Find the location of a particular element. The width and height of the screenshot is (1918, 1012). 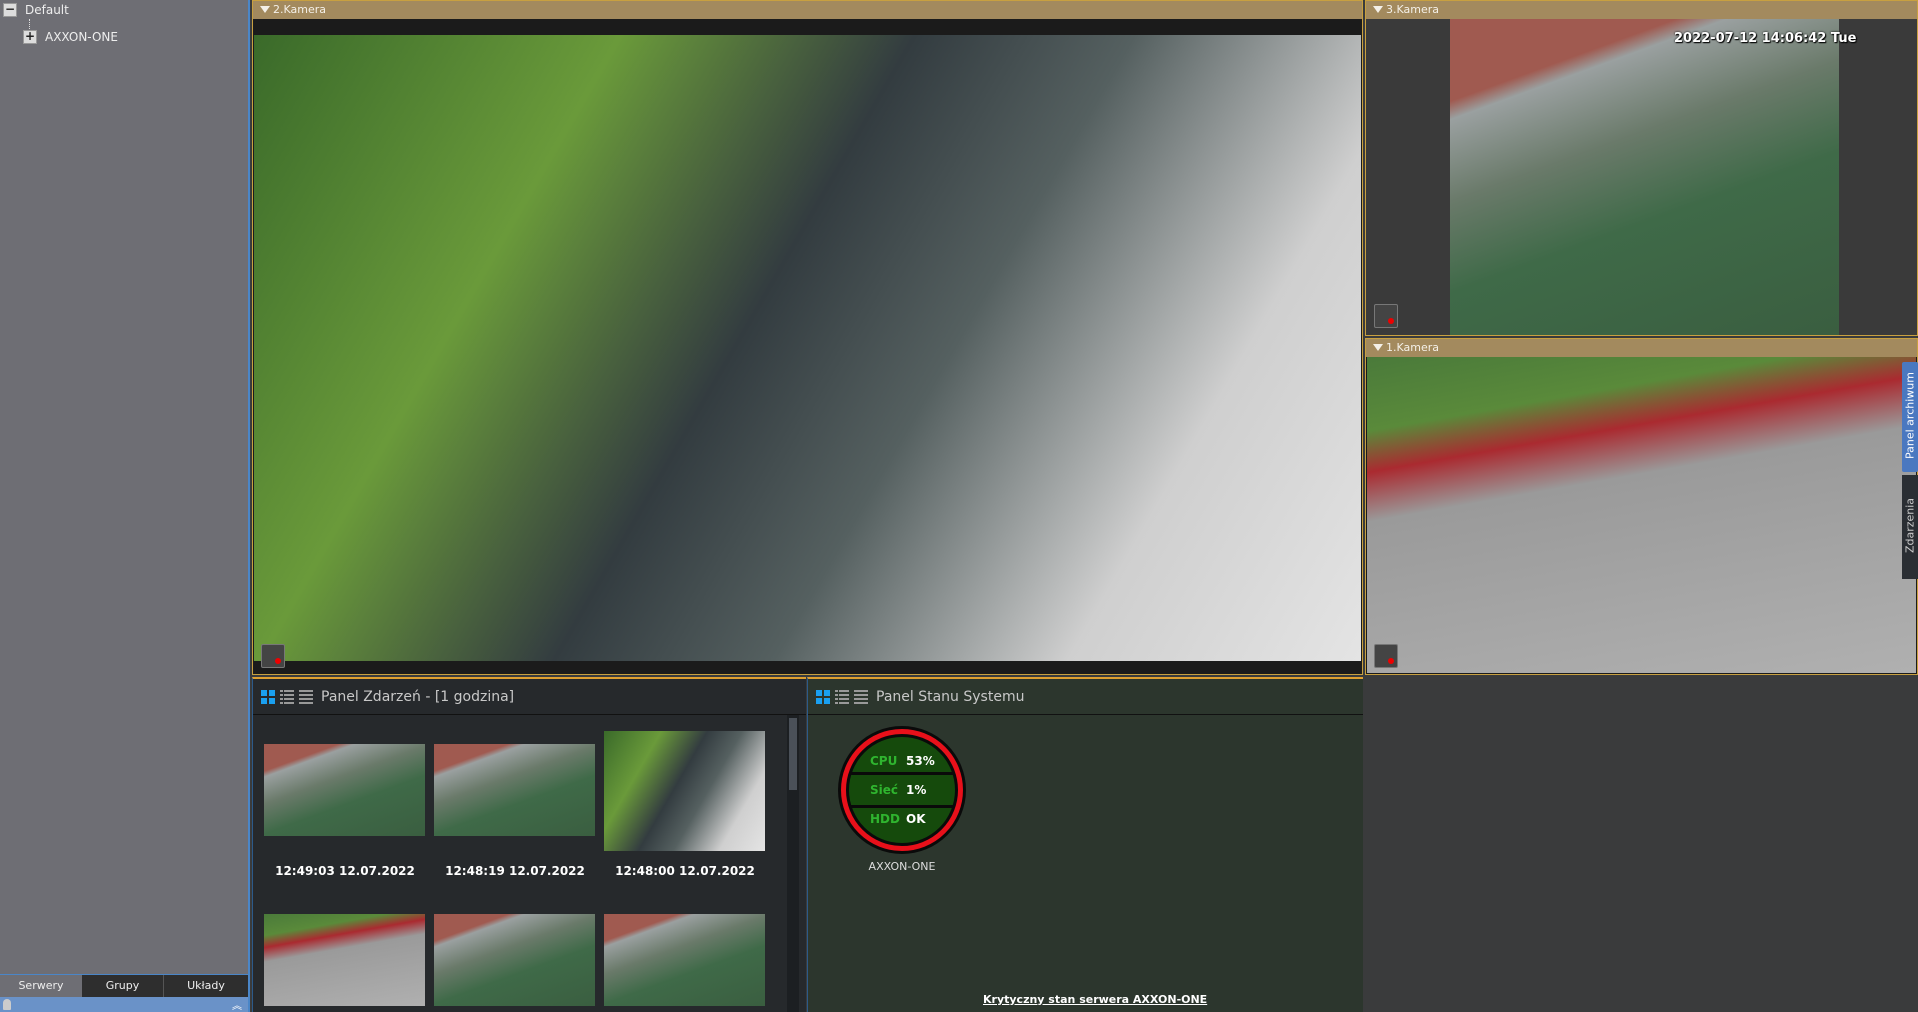

tree-item-server: AXXON-ONE is located at coordinates (81, 37).